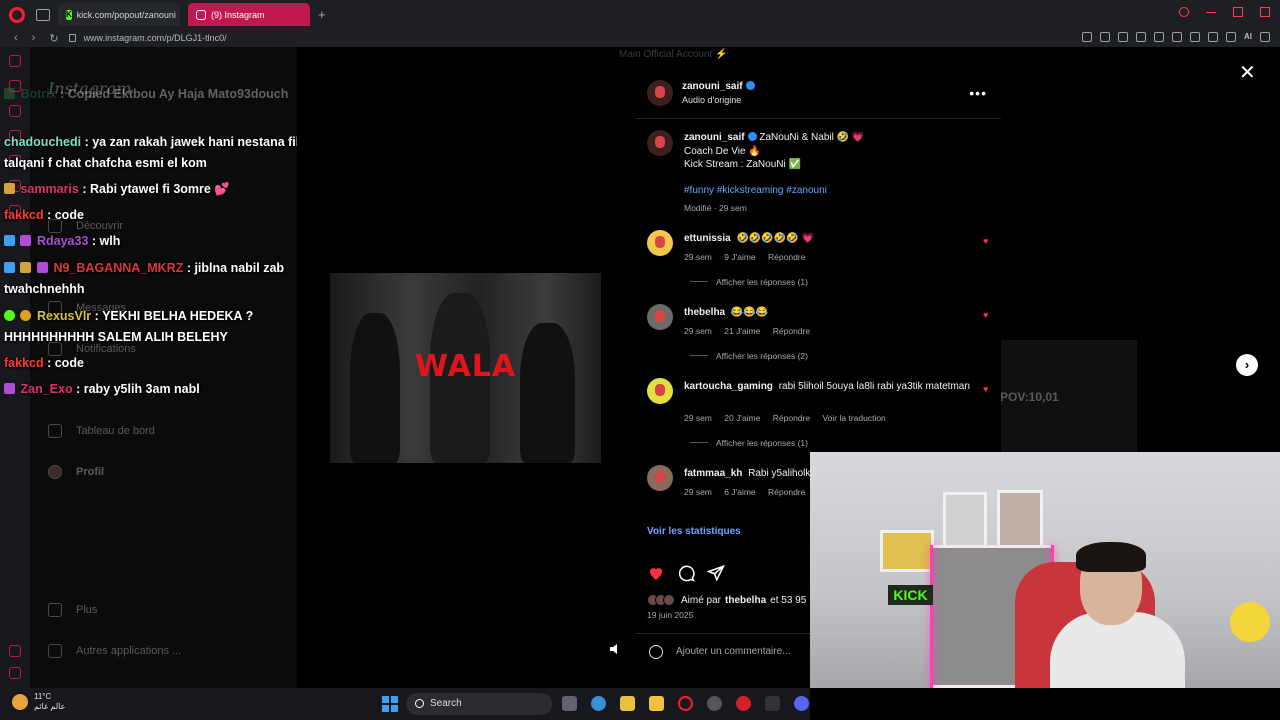 The width and height of the screenshot is (1280, 720). Describe the element at coordinates (1159, 37) in the screenshot. I see `video-popout-icon` at that location.